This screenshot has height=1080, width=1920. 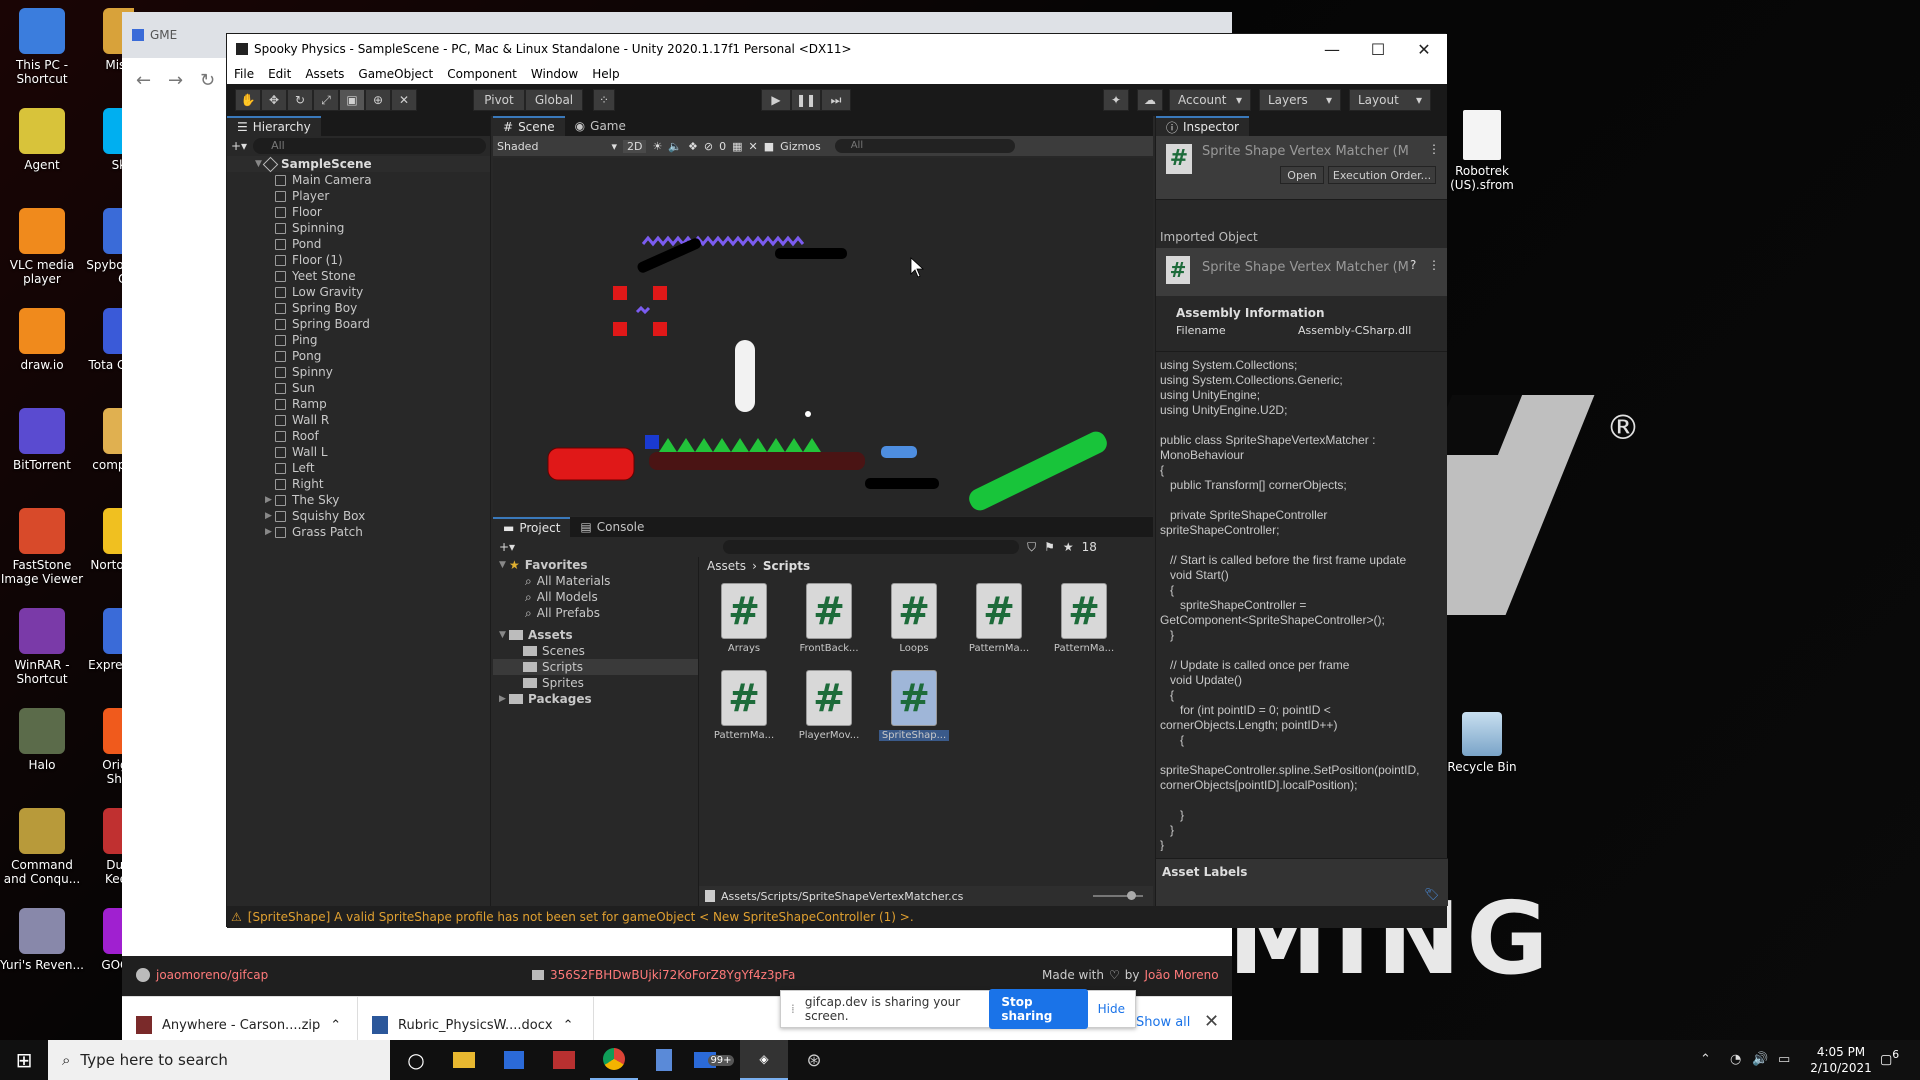 What do you see at coordinates (504, 635) in the screenshot?
I see `expand-arrow-icon: ▼` at bounding box center [504, 635].